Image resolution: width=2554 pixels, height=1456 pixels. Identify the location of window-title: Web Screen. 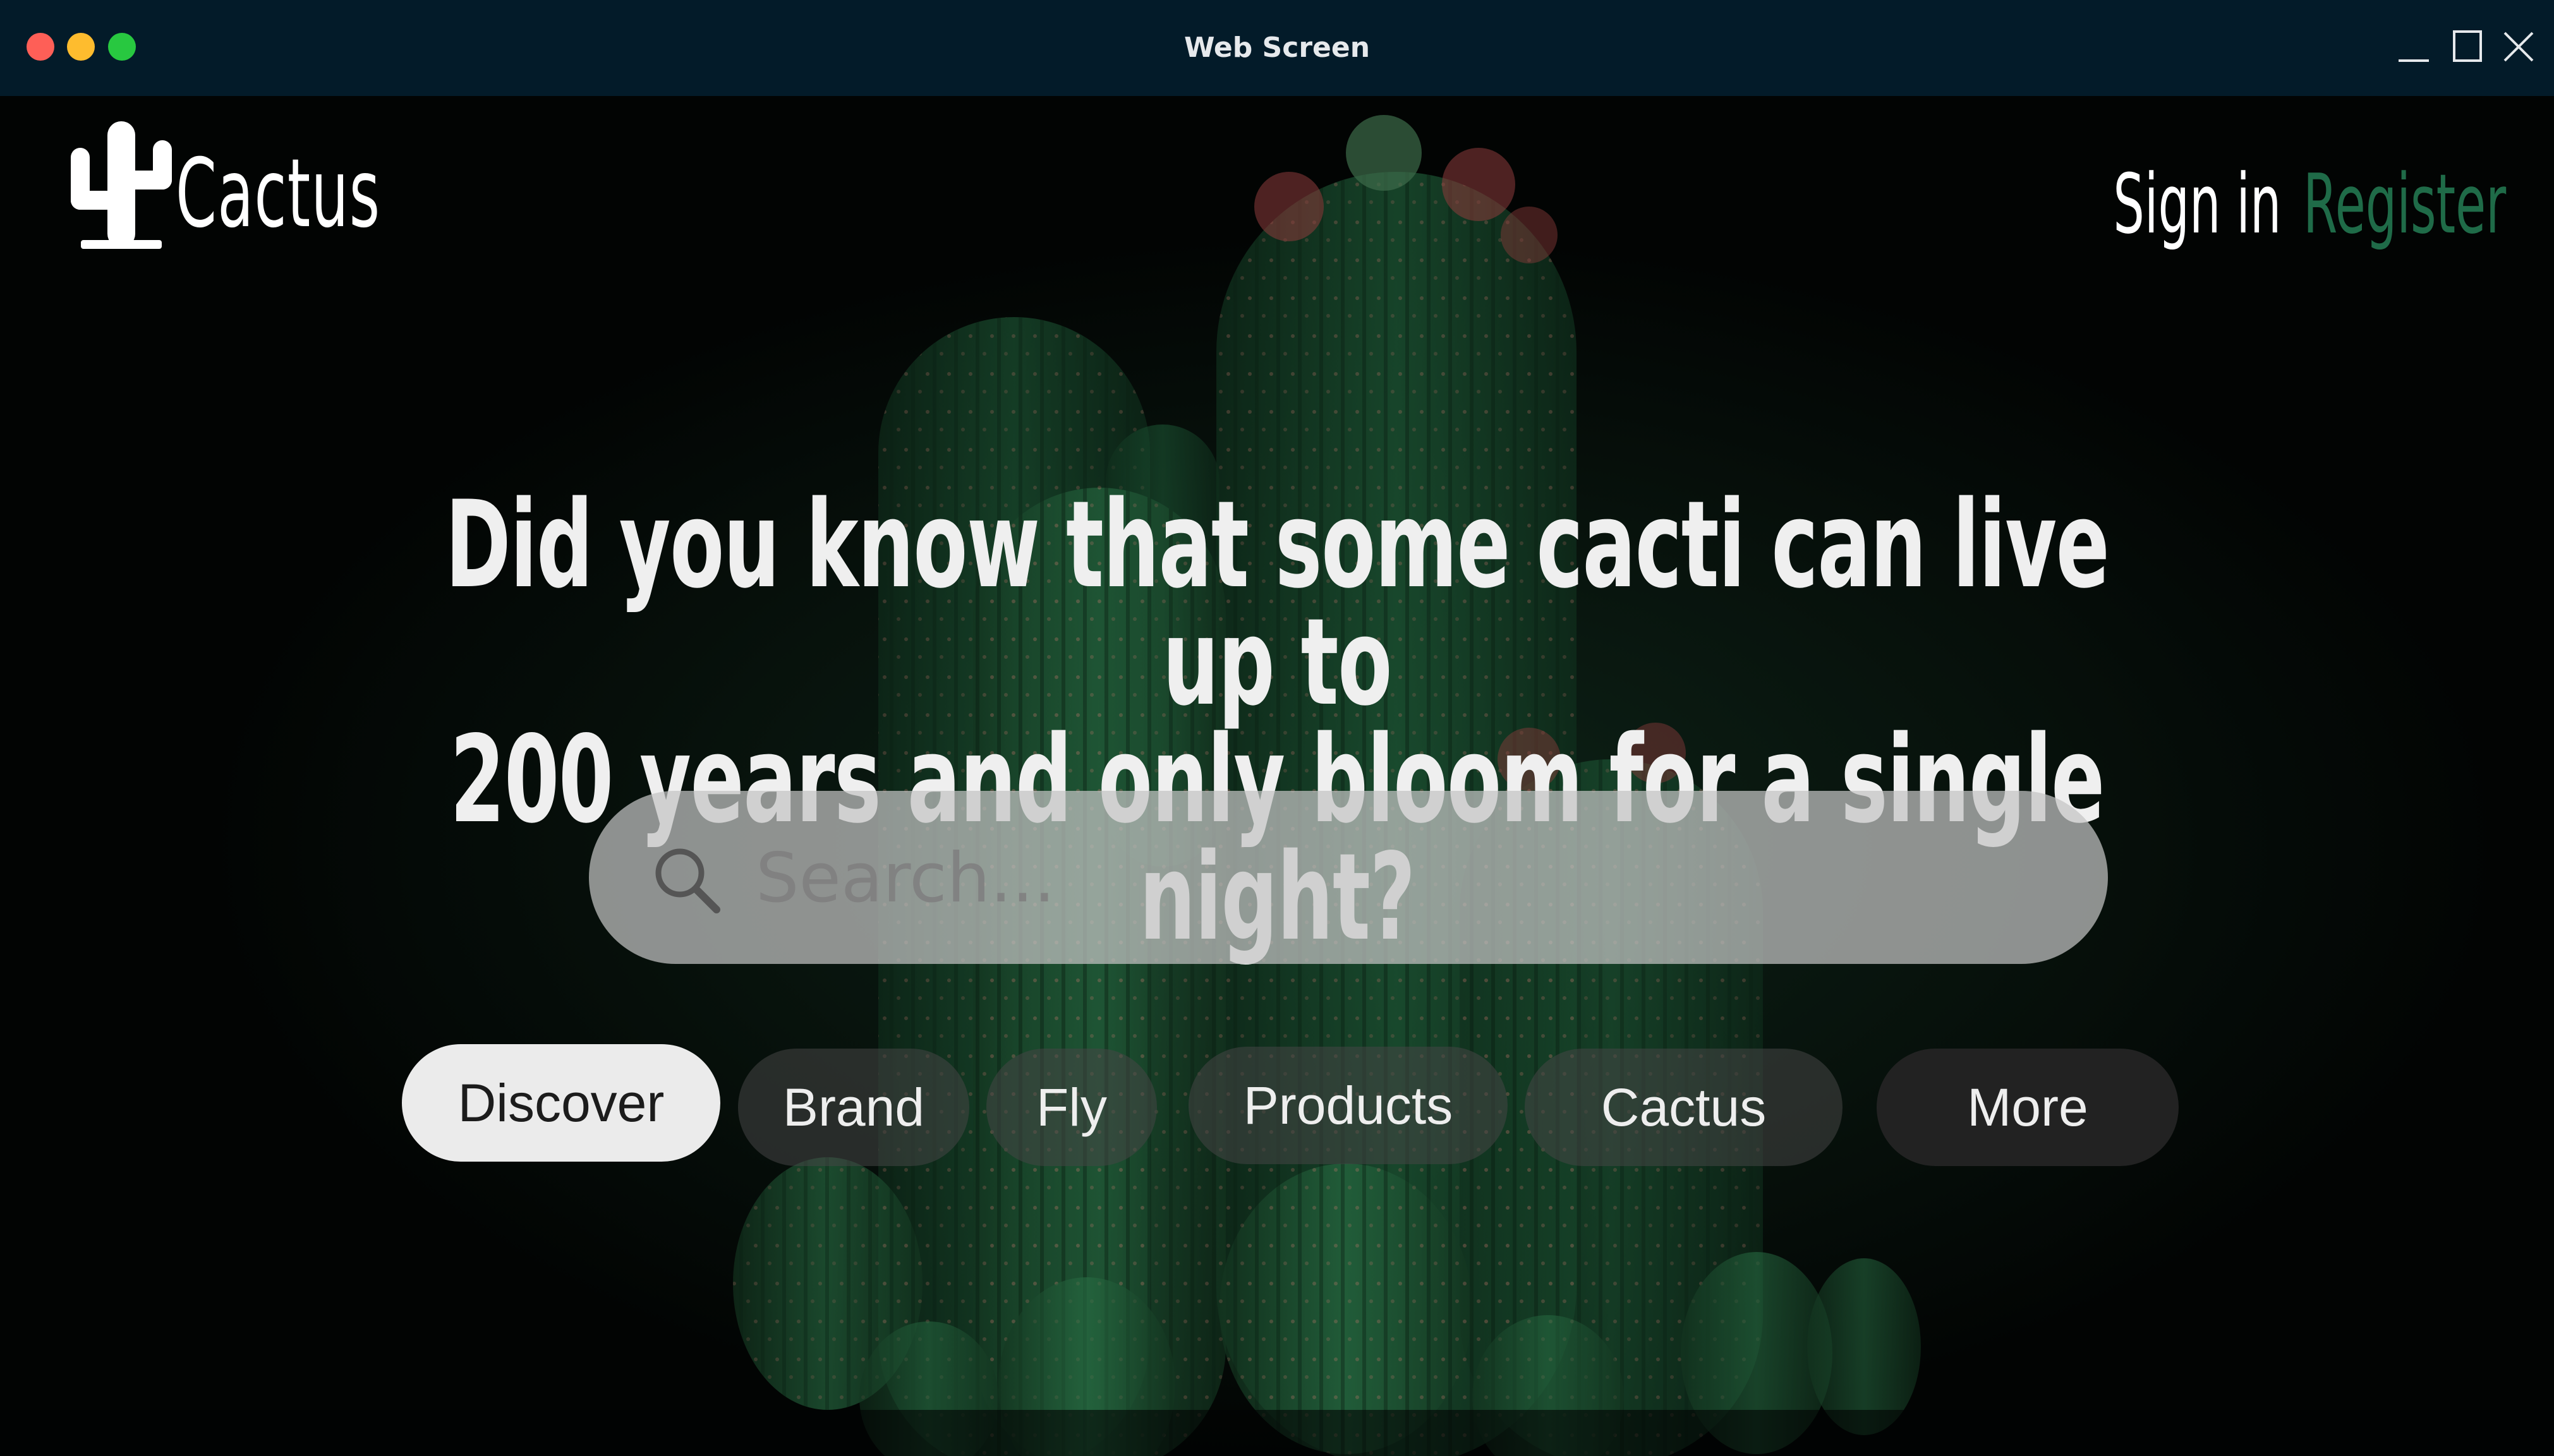
(1277, 48).